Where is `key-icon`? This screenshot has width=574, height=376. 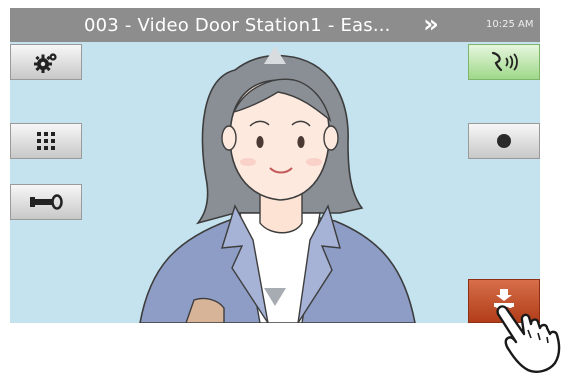 key-icon is located at coordinates (46, 202).